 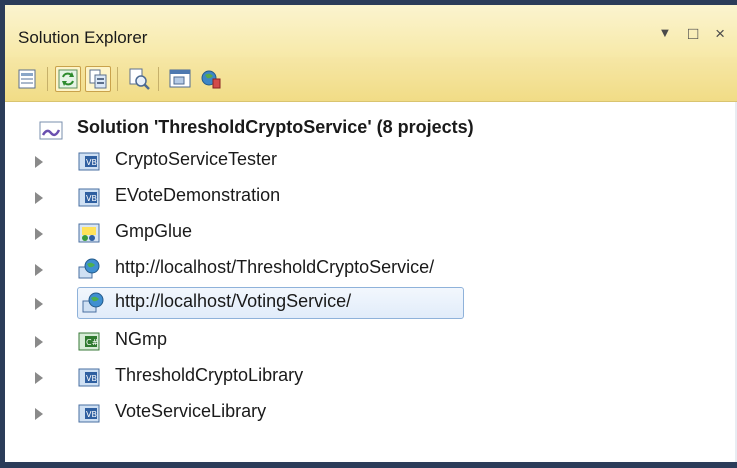 I want to click on show-all-files-button, so click(x=98, y=79).